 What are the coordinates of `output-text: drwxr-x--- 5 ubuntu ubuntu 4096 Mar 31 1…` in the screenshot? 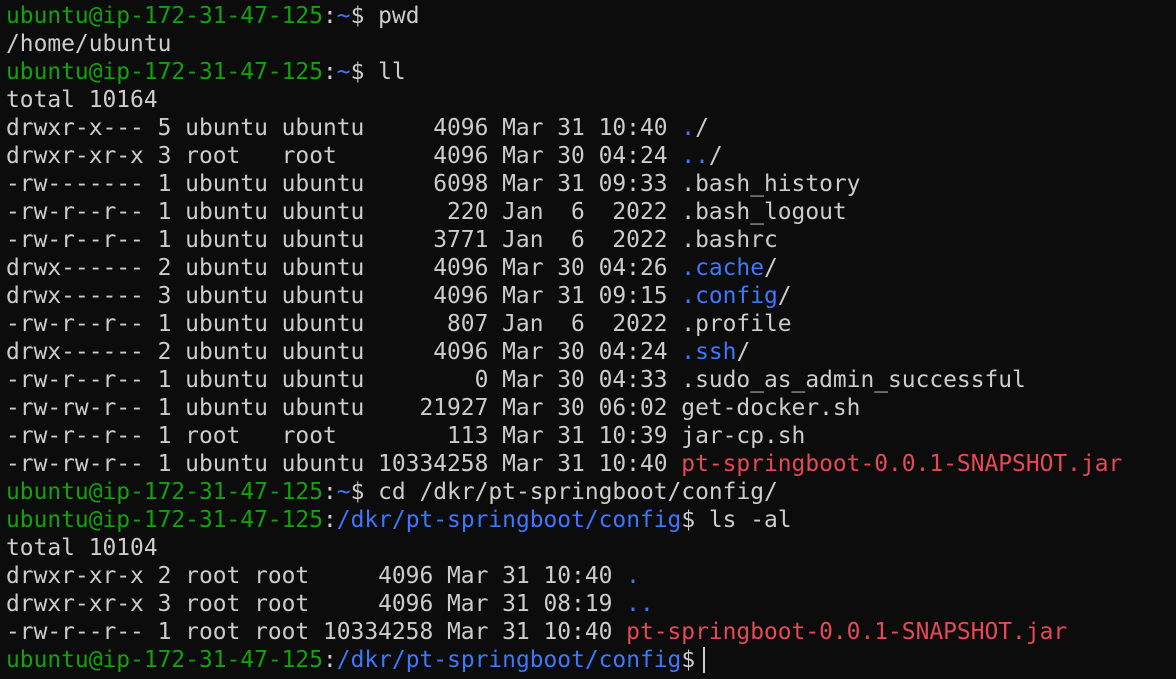 It's located at (344, 128).